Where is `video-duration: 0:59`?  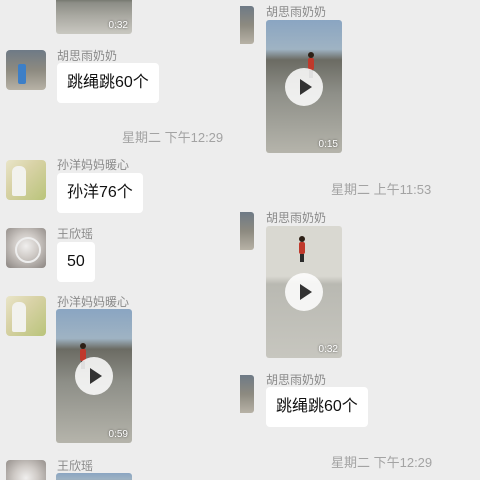
video-duration: 0:59 is located at coordinates (118, 434).